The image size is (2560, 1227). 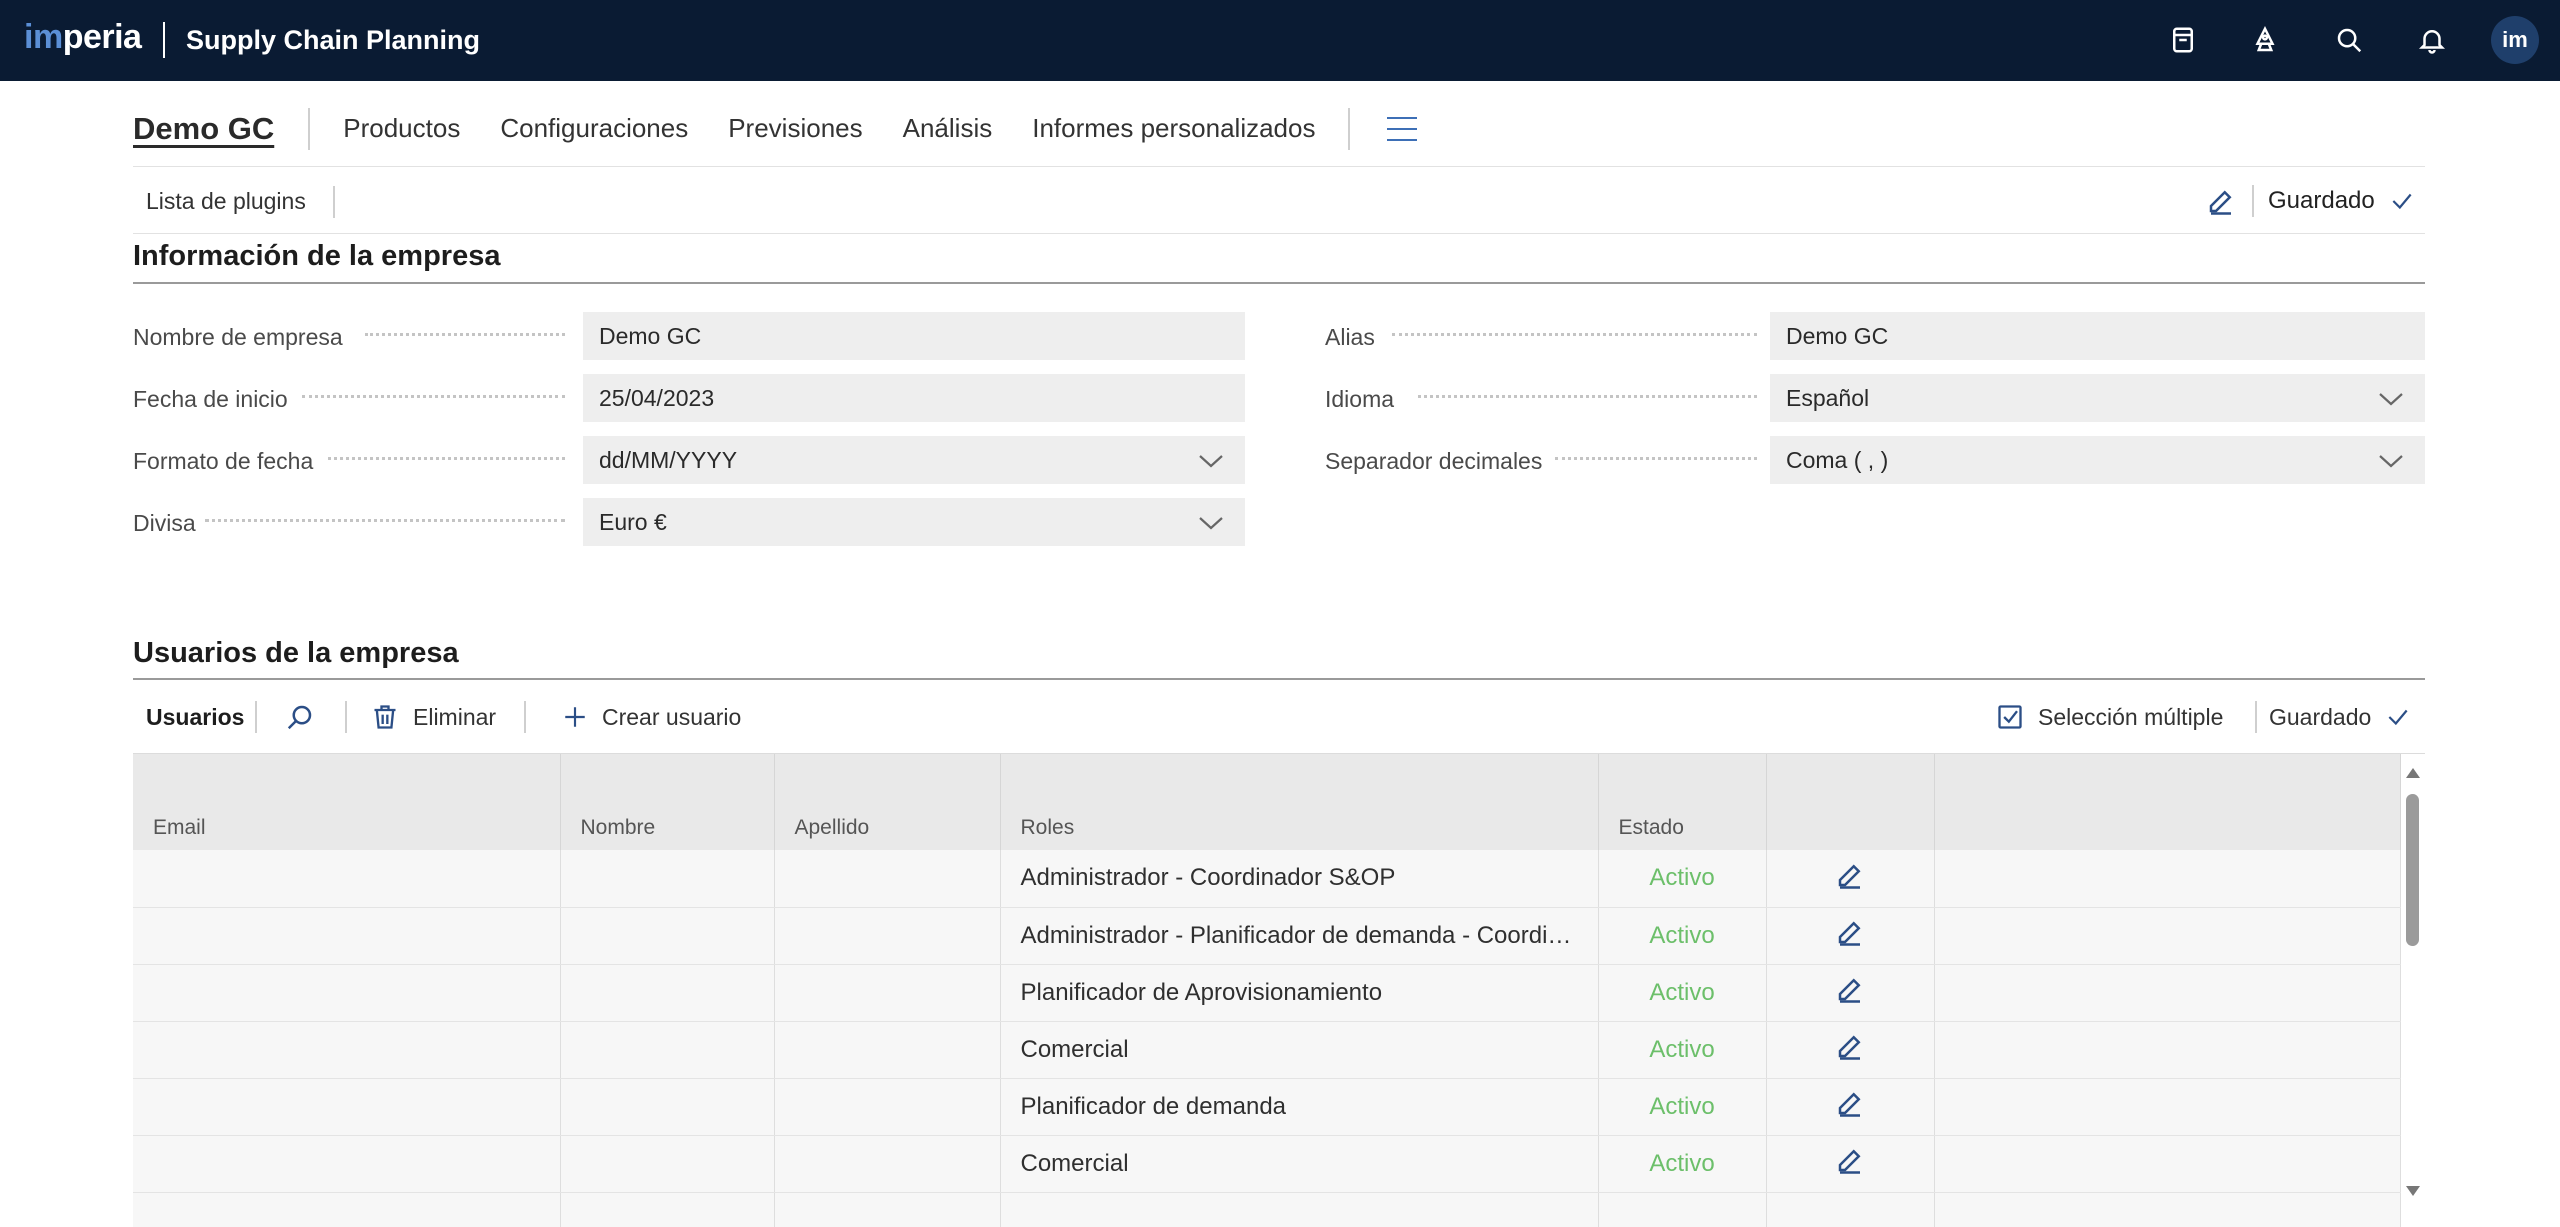 I want to click on logo-prefix: im, so click(x=43, y=37).